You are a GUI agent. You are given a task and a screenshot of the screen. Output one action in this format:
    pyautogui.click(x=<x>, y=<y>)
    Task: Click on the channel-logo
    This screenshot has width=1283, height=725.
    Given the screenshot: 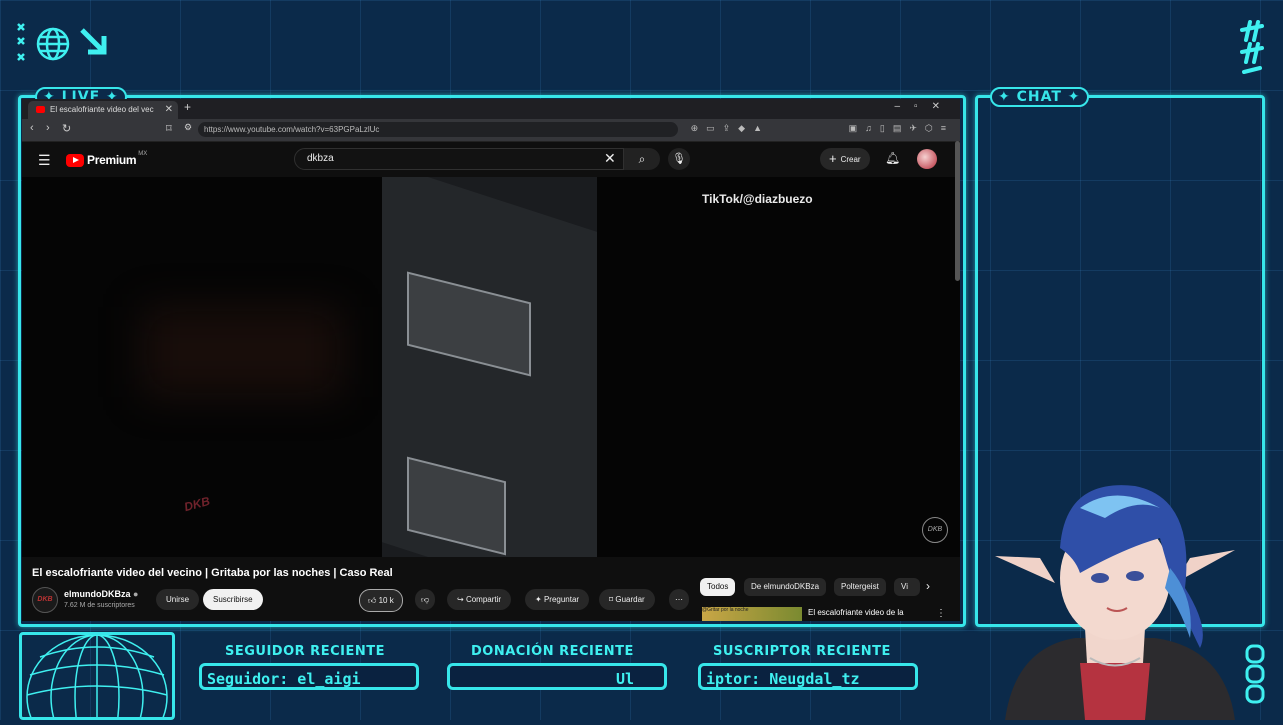 What is the action you would take?
    pyautogui.click(x=63, y=44)
    